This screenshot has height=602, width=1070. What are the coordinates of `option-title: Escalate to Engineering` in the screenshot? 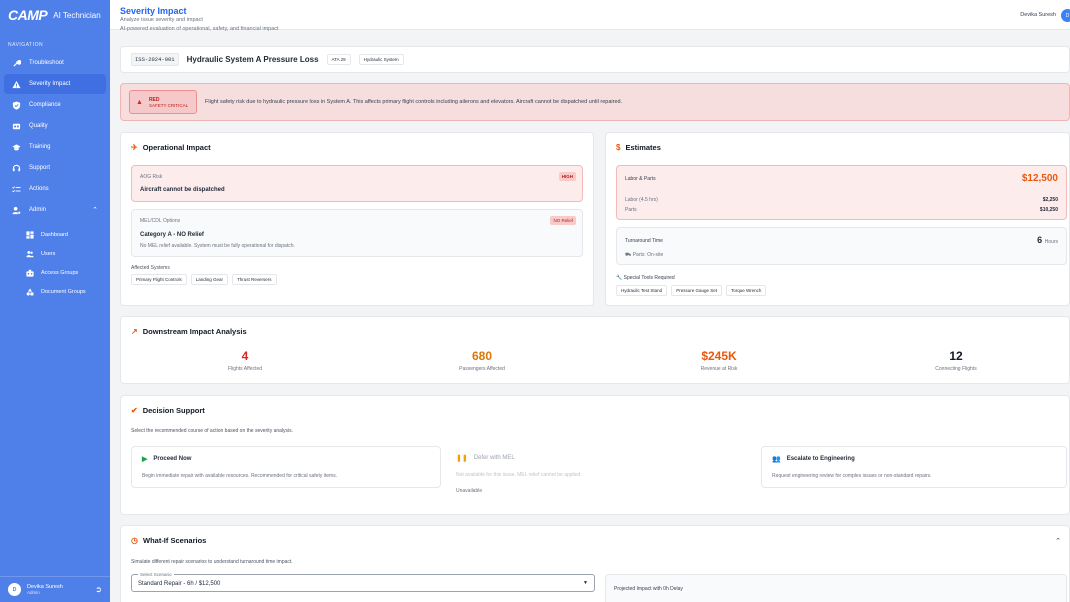 It's located at (820, 459).